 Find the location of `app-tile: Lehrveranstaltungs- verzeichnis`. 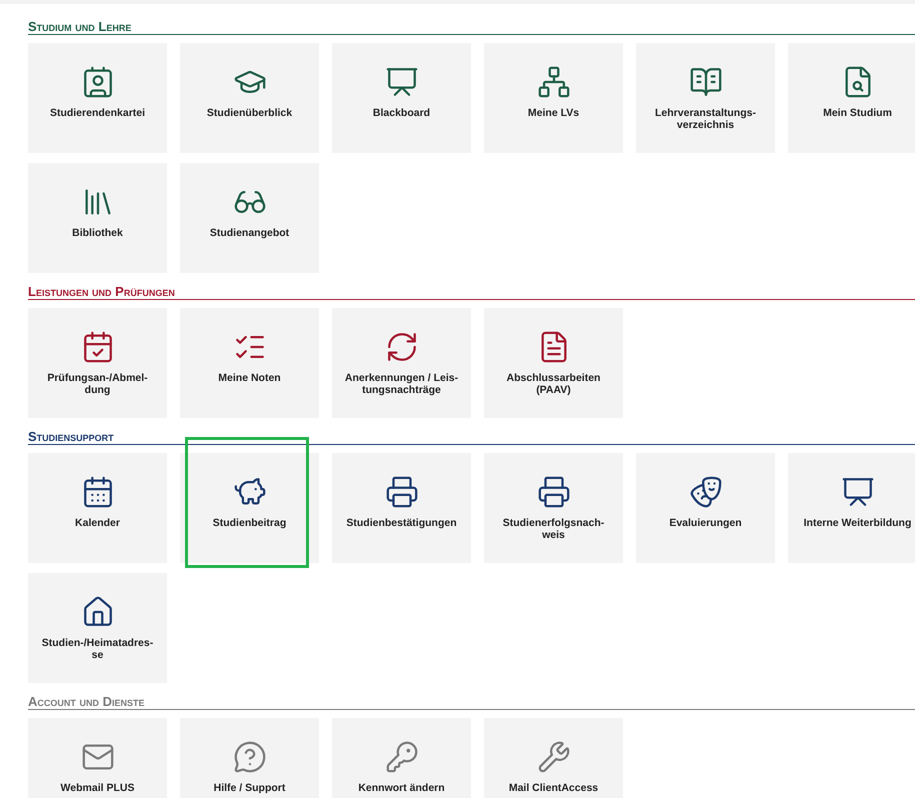

app-tile: Lehrveranstaltungs- verzeichnis is located at coordinates (705, 98).